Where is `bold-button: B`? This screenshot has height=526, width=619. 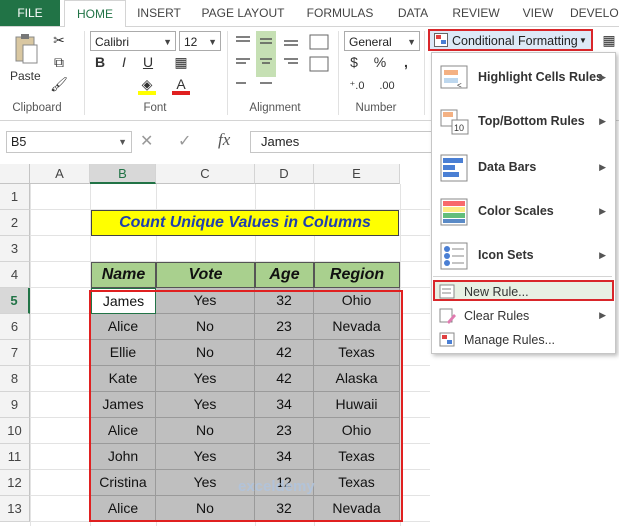 bold-button: B is located at coordinates (100, 62).